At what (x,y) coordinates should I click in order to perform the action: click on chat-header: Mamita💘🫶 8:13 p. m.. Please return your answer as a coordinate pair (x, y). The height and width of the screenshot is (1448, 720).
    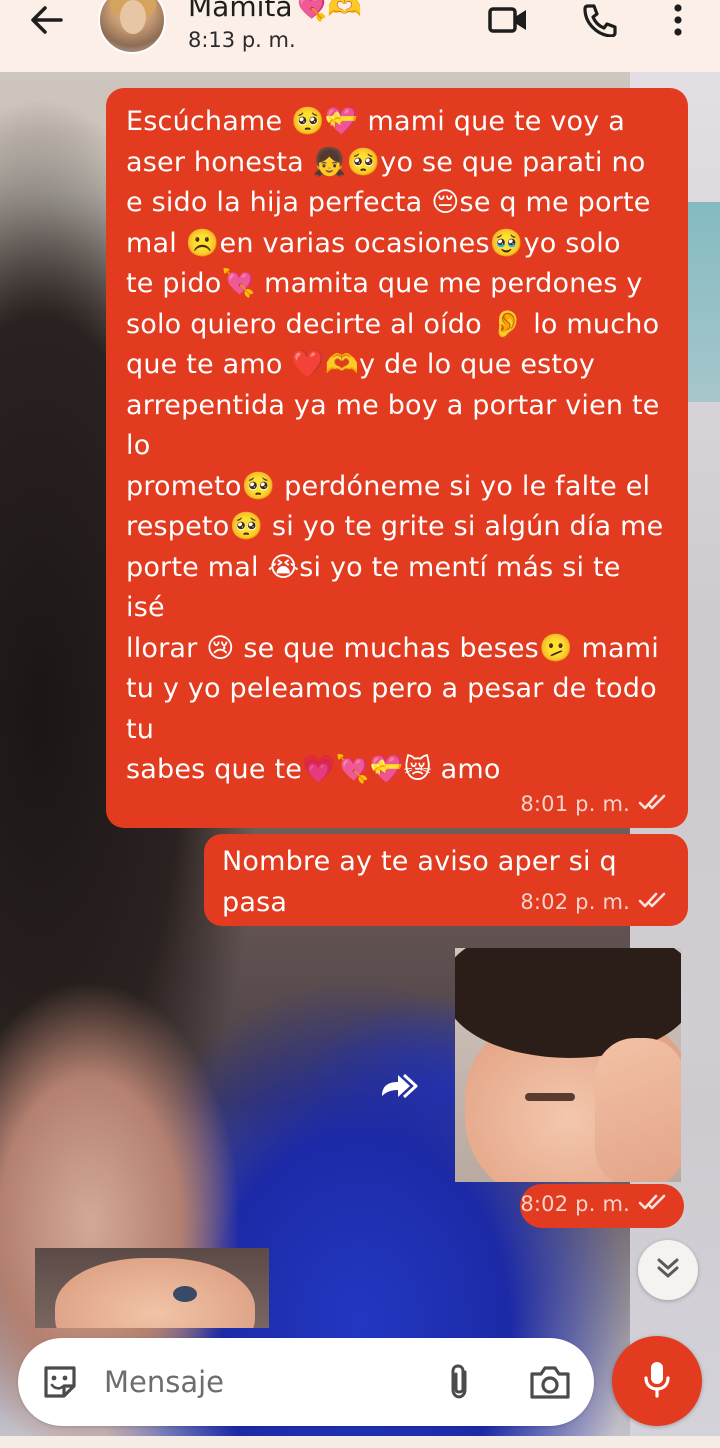
    Looking at the image, I should click on (360, 36).